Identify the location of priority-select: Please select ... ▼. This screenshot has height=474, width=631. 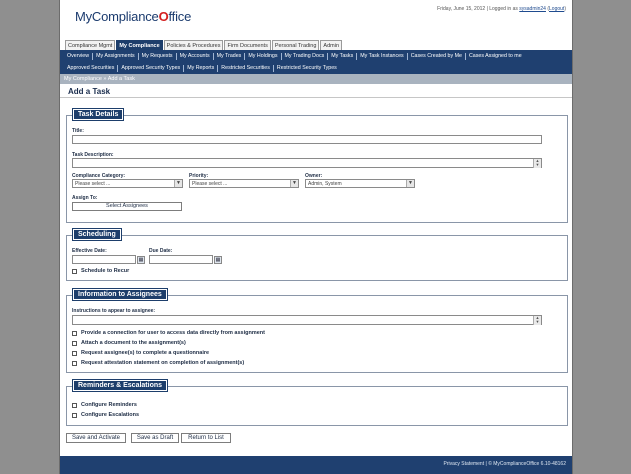
(244, 183).